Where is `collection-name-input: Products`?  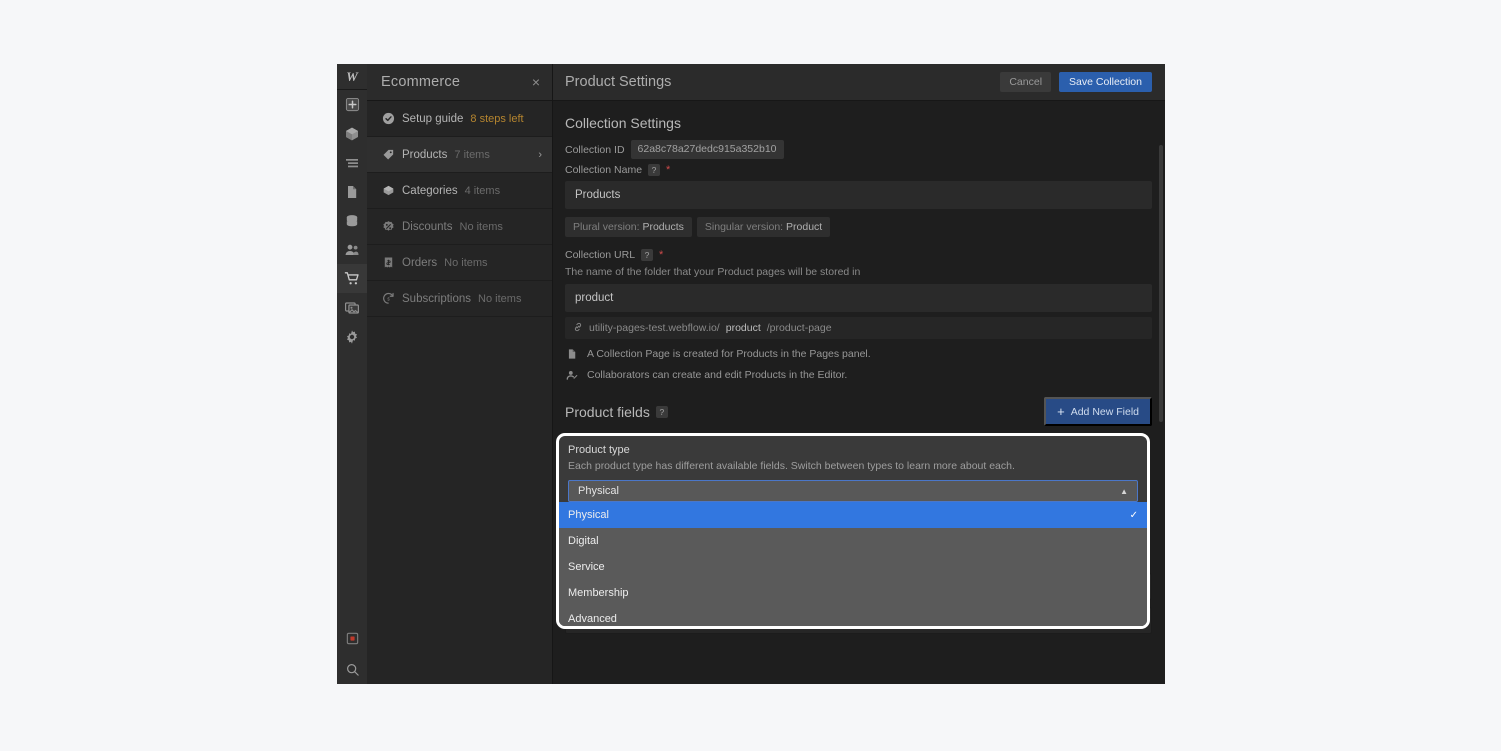
collection-name-input: Products is located at coordinates (858, 195).